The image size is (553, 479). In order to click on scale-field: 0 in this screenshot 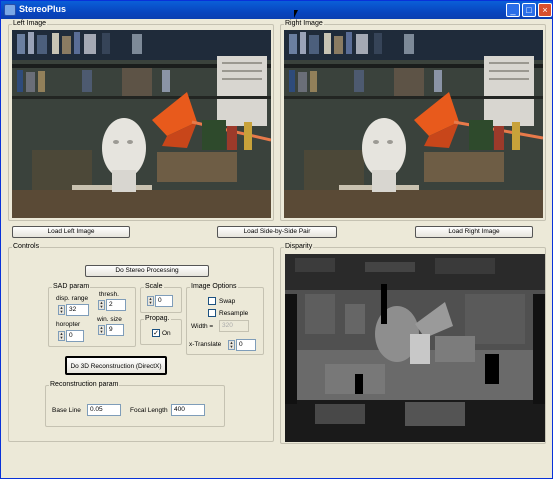, I will do `click(164, 301)`.